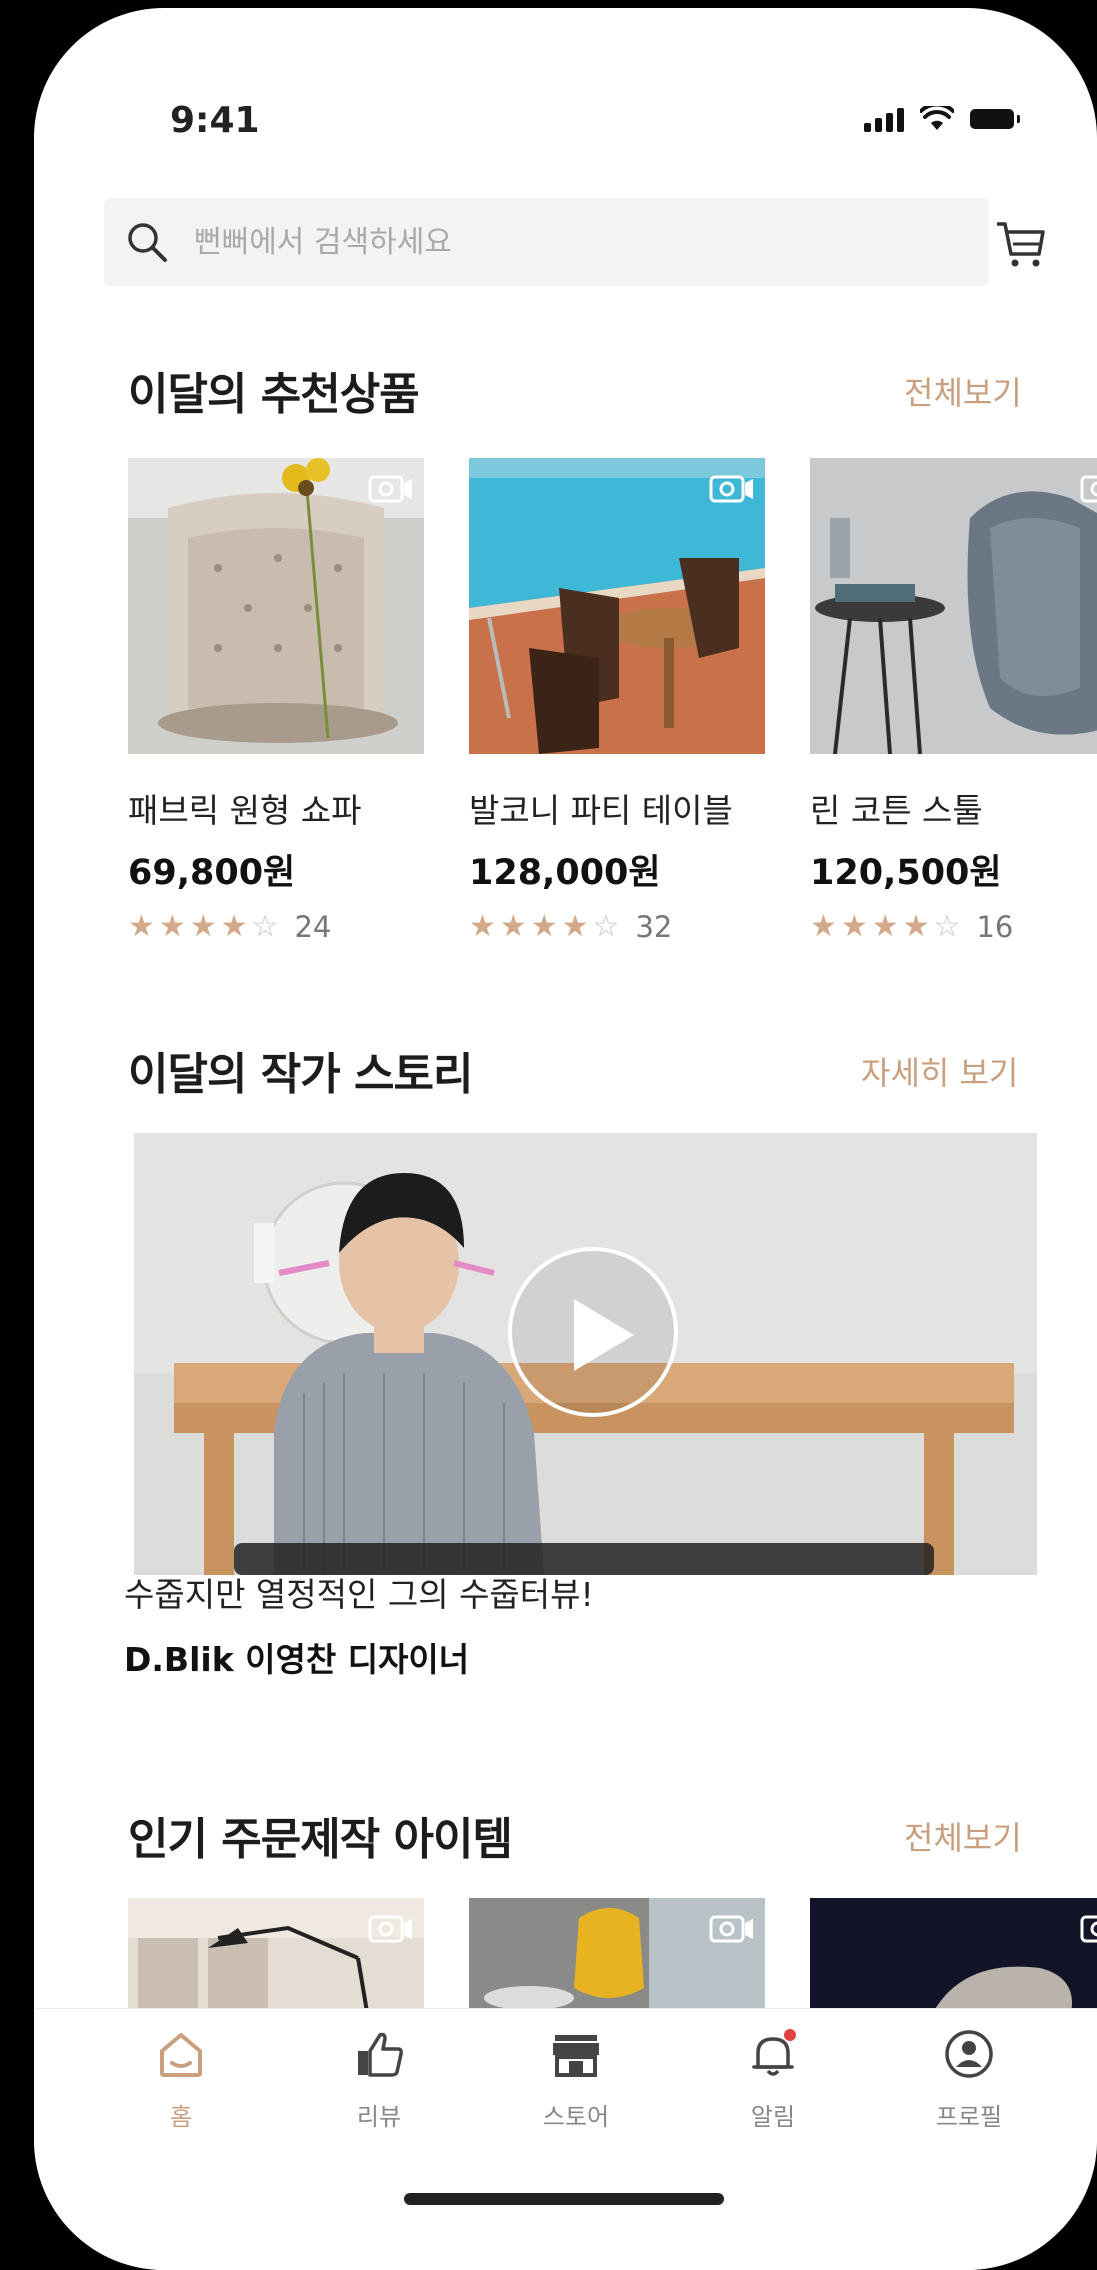 This screenshot has width=1097, height=2270. Describe the element at coordinates (147, 242) in the screenshot. I see `search-icon` at that location.